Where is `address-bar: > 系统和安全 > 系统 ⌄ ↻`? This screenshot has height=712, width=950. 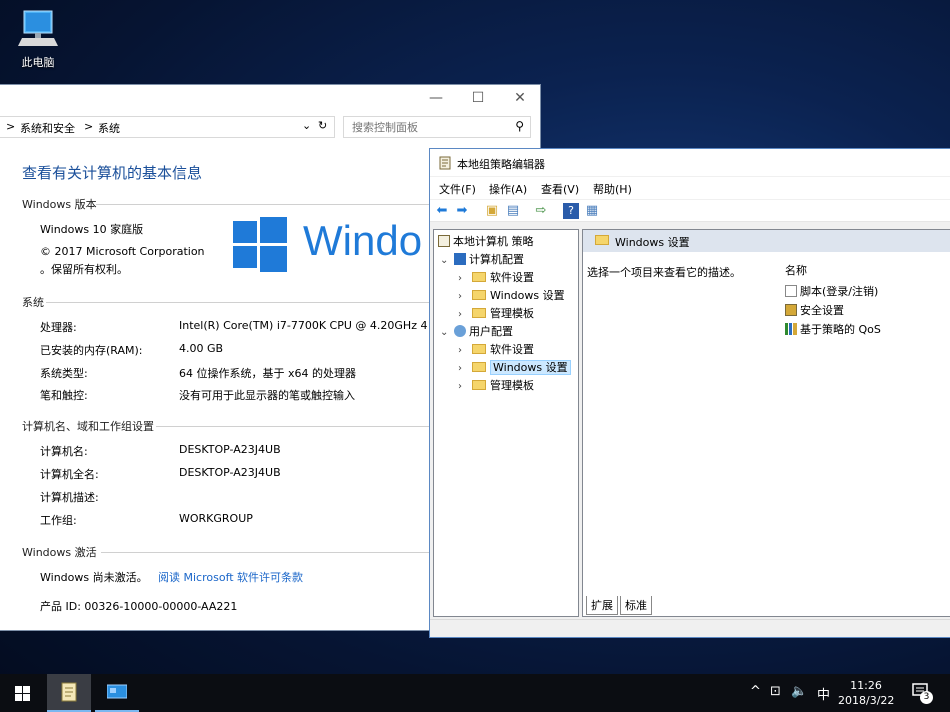 address-bar: > 系统和安全 > 系统 ⌄ ↻ is located at coordinates (167, 127).